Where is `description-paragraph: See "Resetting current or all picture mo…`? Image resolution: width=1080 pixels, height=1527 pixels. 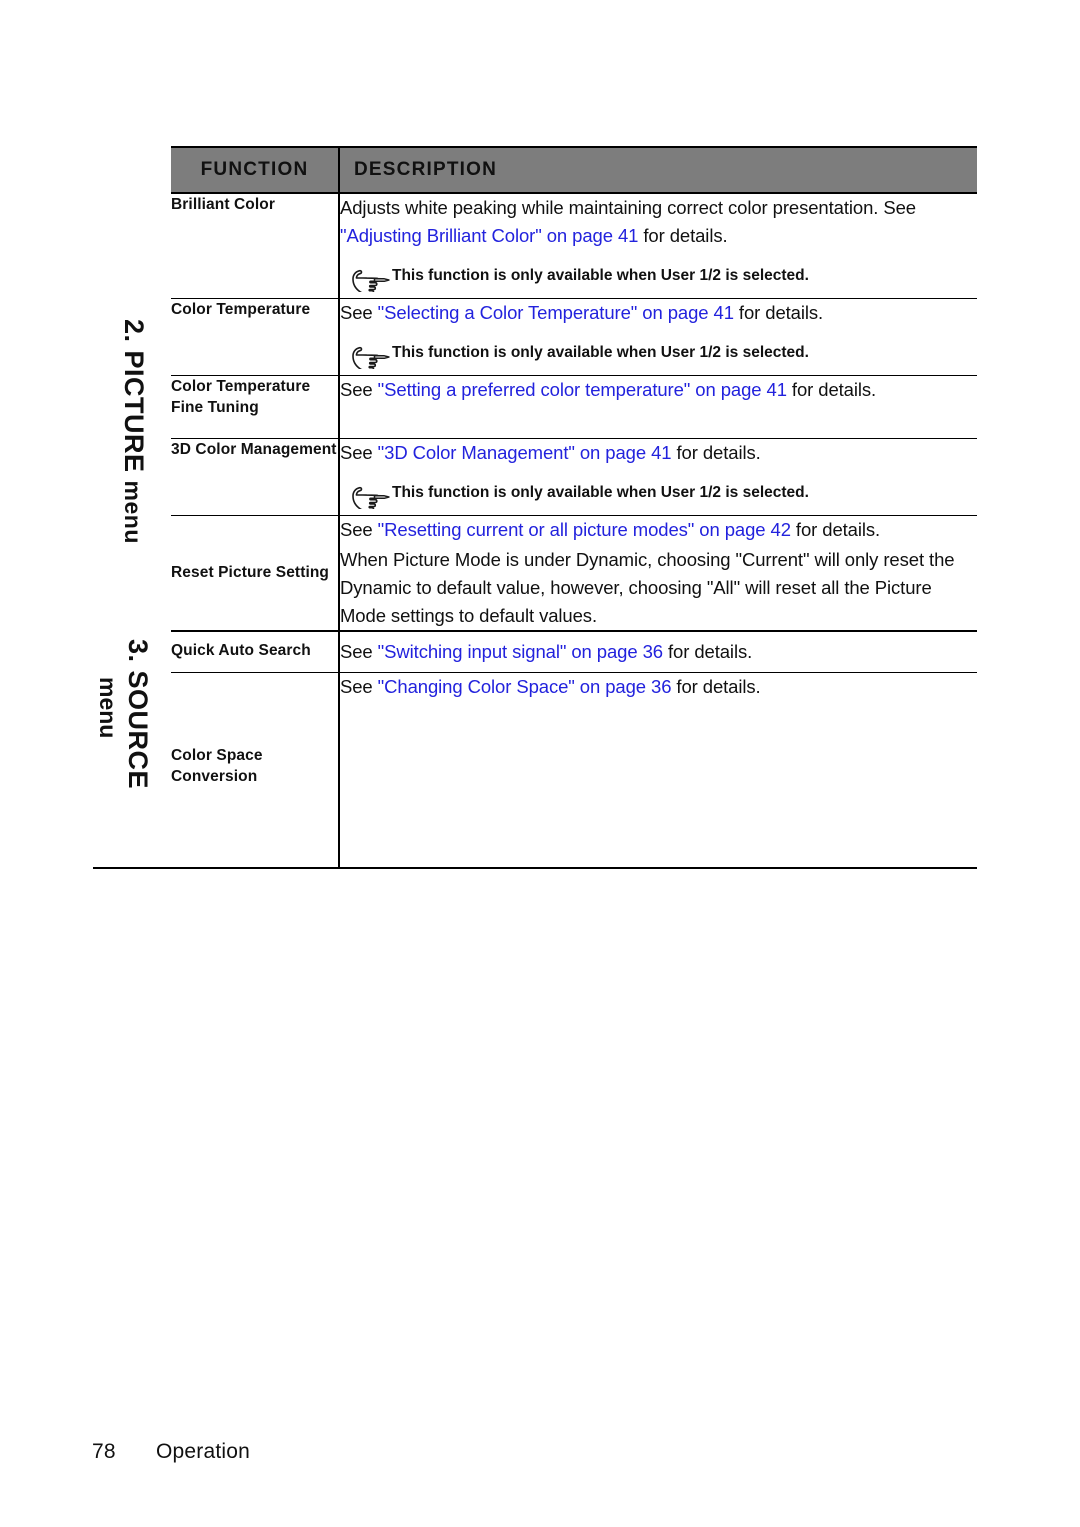
description-paragraph: See "Resetting current or all picture mo… is located at coordinates (658, 530).